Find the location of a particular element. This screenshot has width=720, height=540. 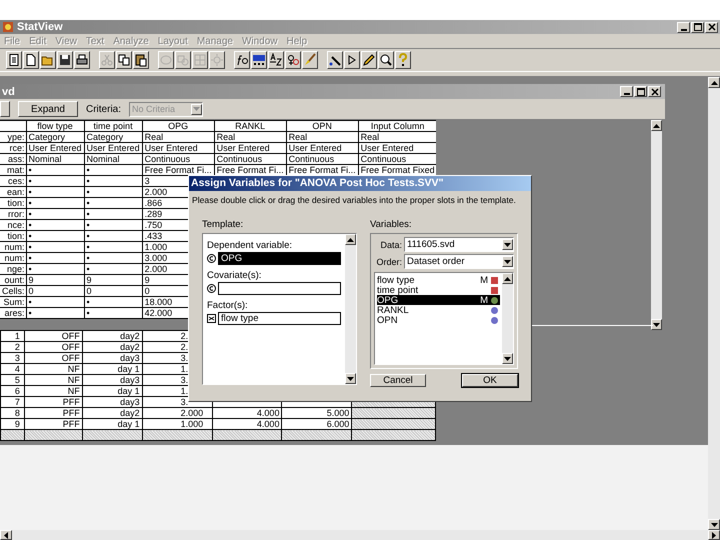

brush-icon is located at coordinates (310, 60).